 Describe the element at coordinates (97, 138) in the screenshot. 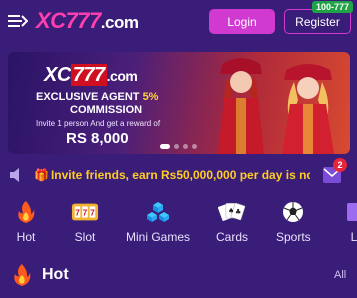

I see `banner-amount: RS 8,000` at that location.